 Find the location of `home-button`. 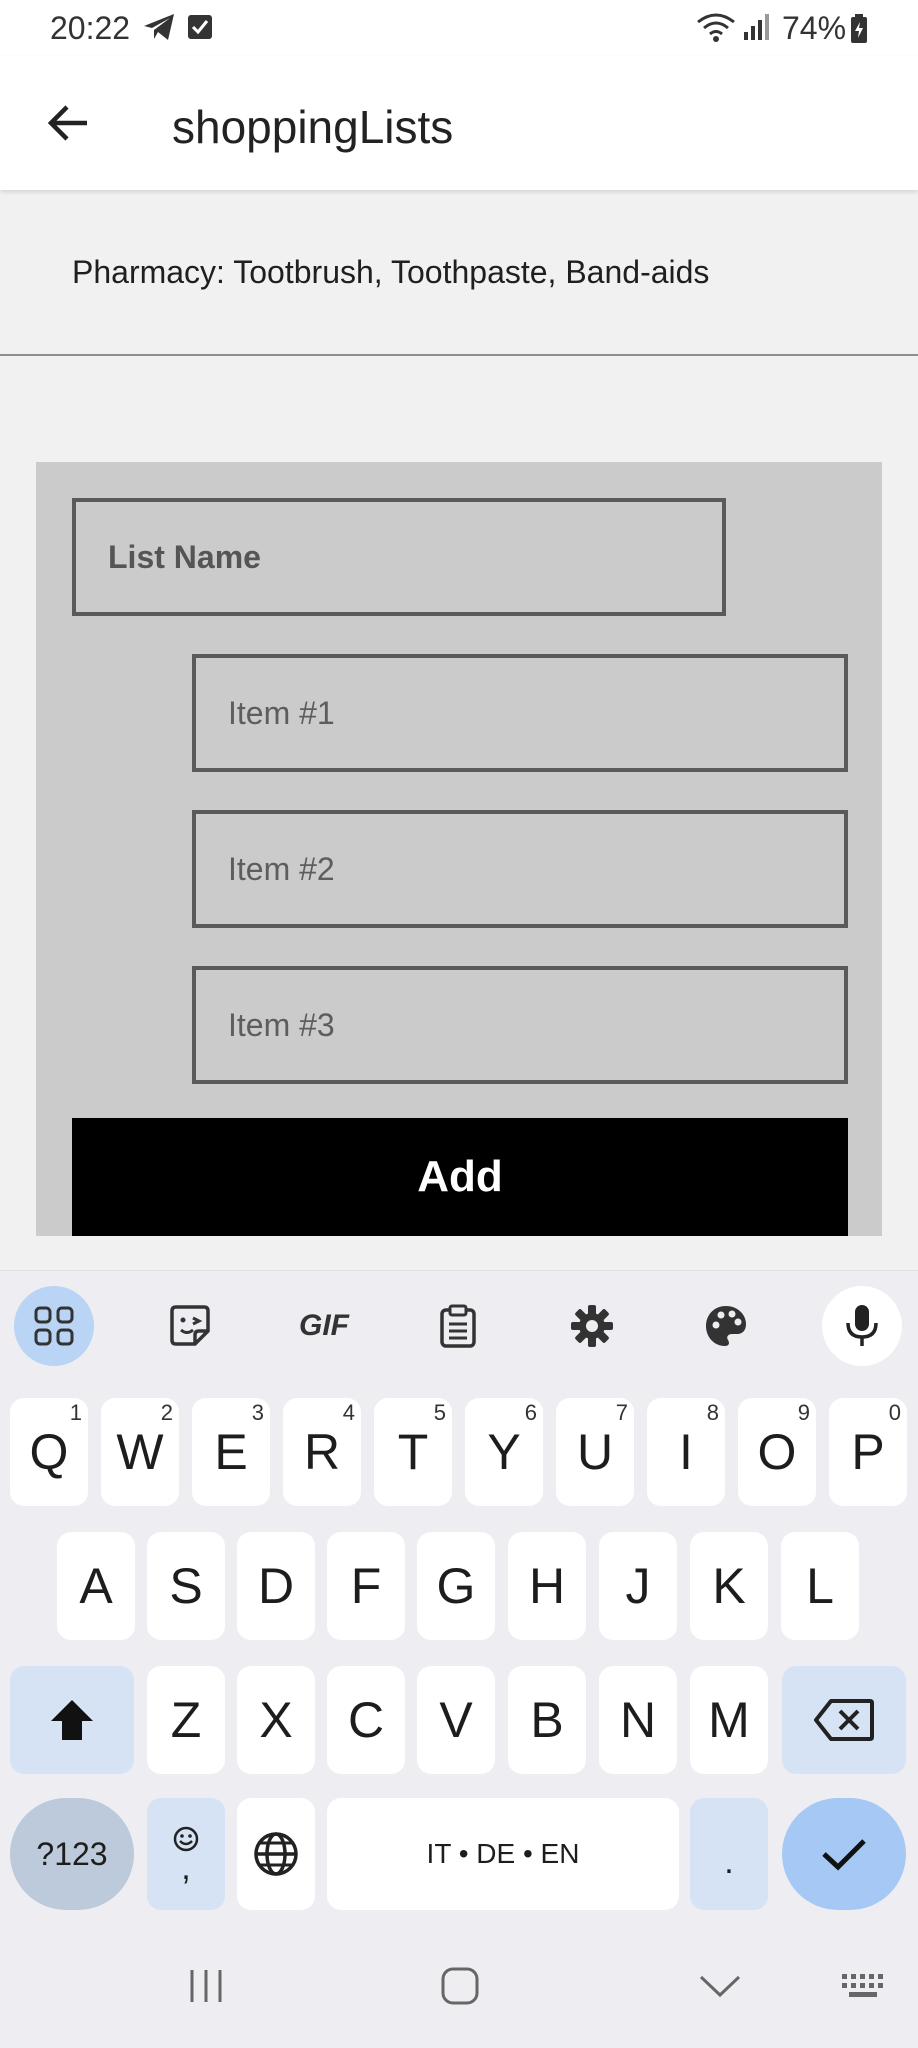

home-button is located at coordinates (460, 1986).